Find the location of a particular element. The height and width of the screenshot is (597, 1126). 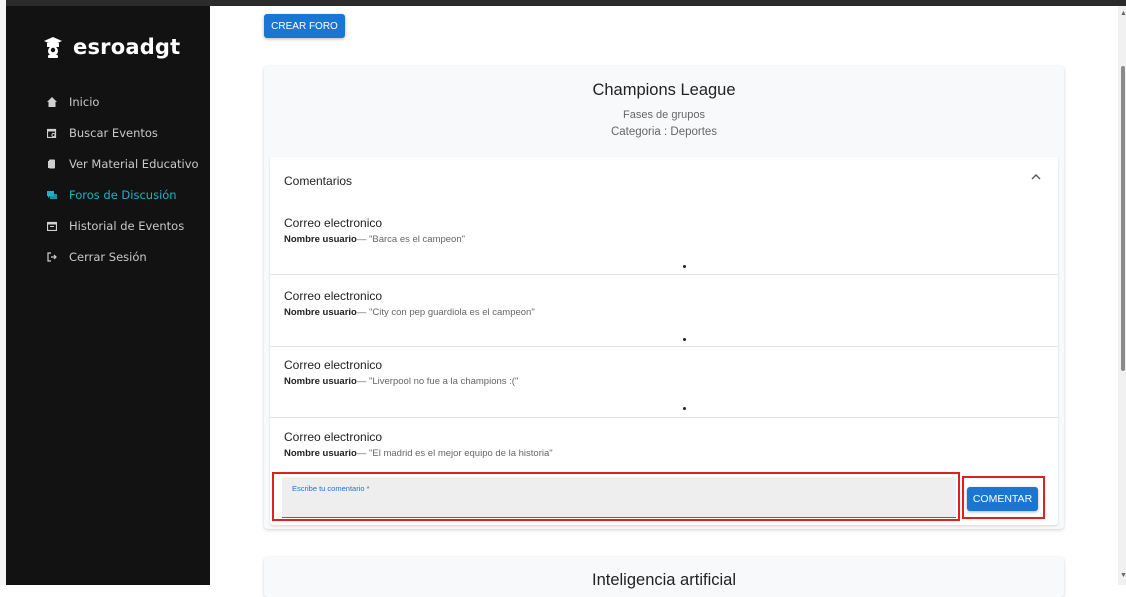

sidebar-item-label: Foros de Discusión is located at coordinates (123, 194).